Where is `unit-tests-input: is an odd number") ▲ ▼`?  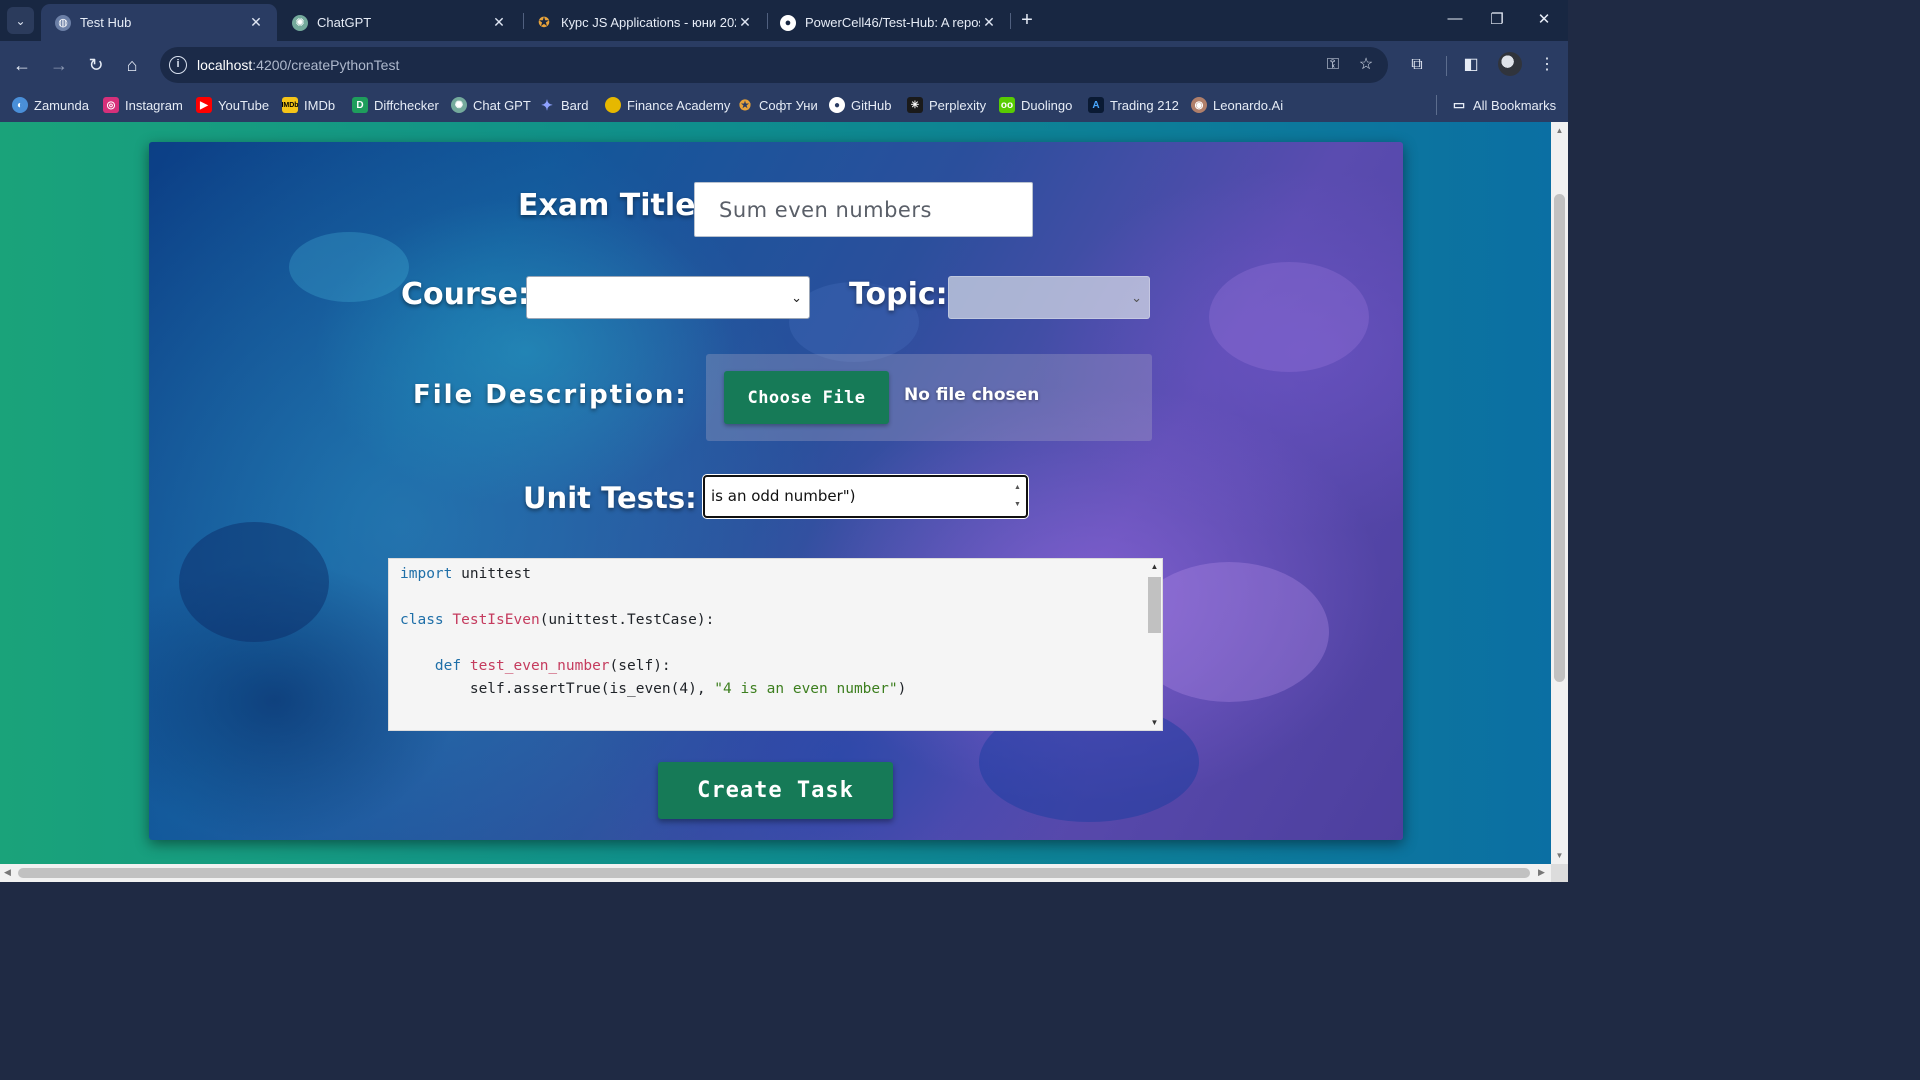 unit-tests-input: is an odd number") ▲ ▼ is located at coordinates (865, 496).